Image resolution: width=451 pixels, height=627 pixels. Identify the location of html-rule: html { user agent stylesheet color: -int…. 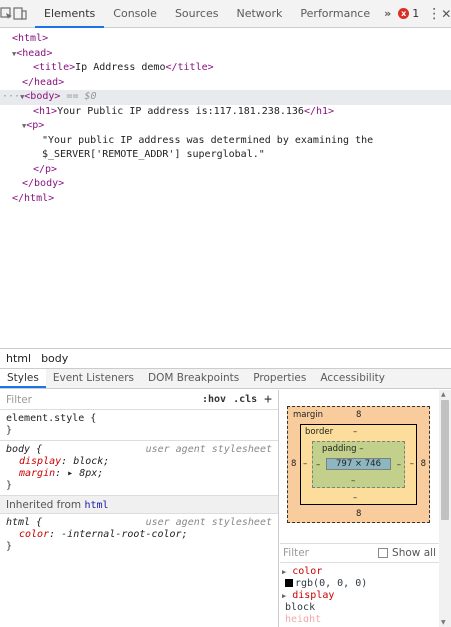
(139, 535).